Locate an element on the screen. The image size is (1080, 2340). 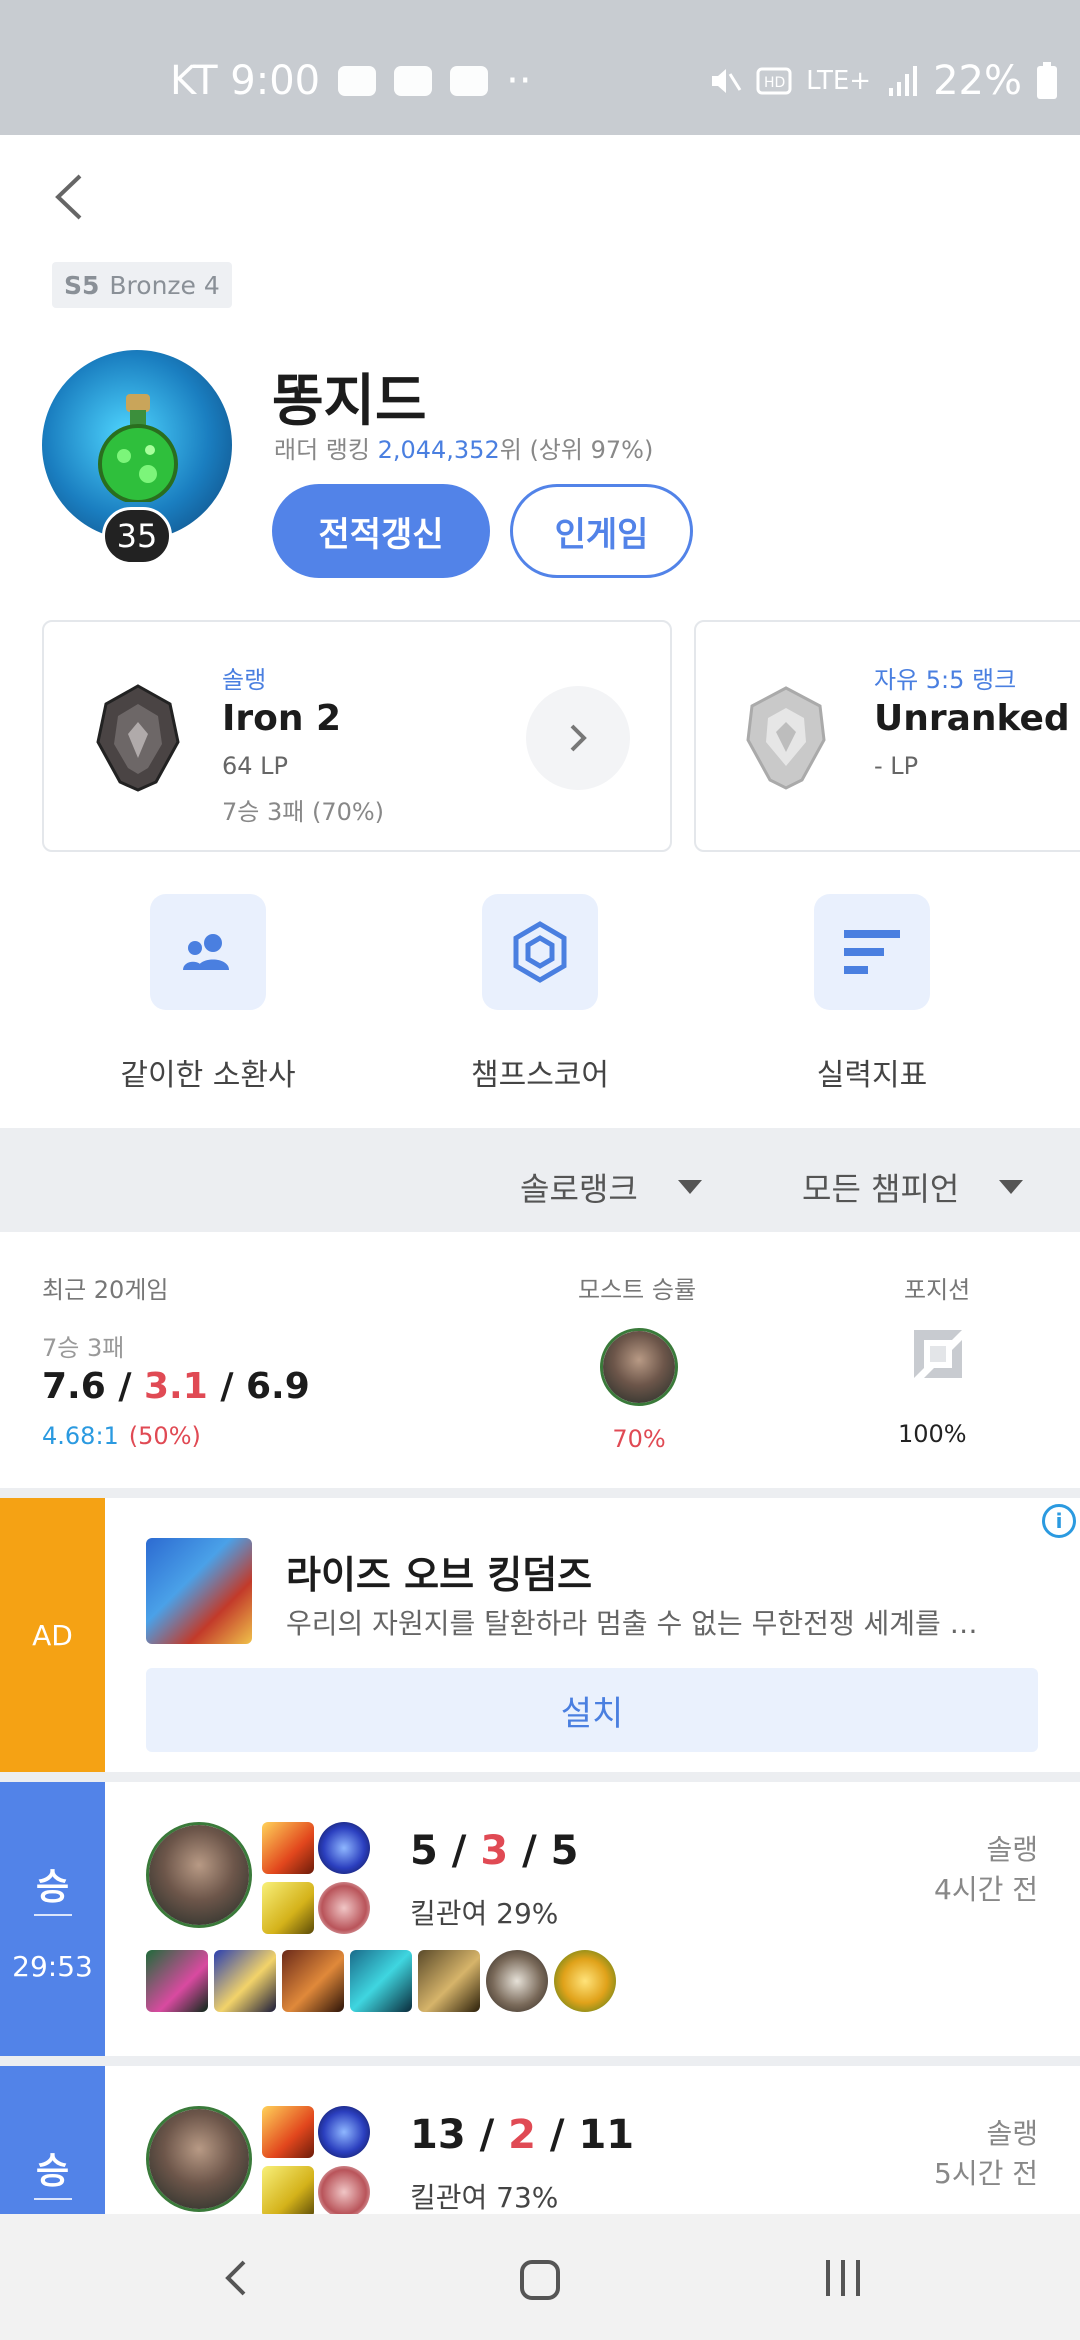
people-icon is located at coordinates (206, 952).